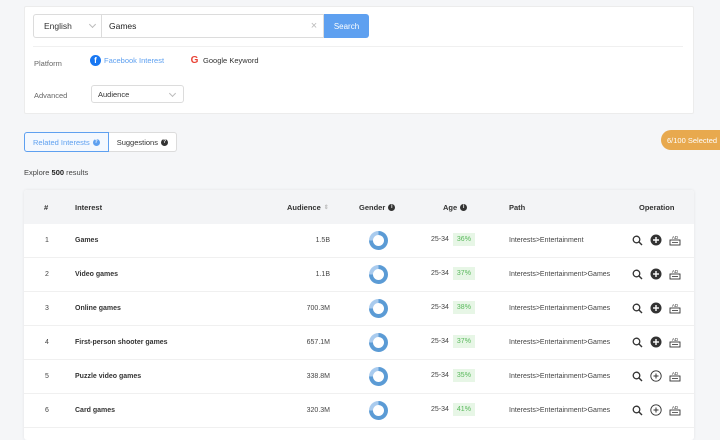  What do you see at coordinates (108, 376) in the screenshot?
I see `row-interest: Puzzle video games` at bounding box center [108, 376].